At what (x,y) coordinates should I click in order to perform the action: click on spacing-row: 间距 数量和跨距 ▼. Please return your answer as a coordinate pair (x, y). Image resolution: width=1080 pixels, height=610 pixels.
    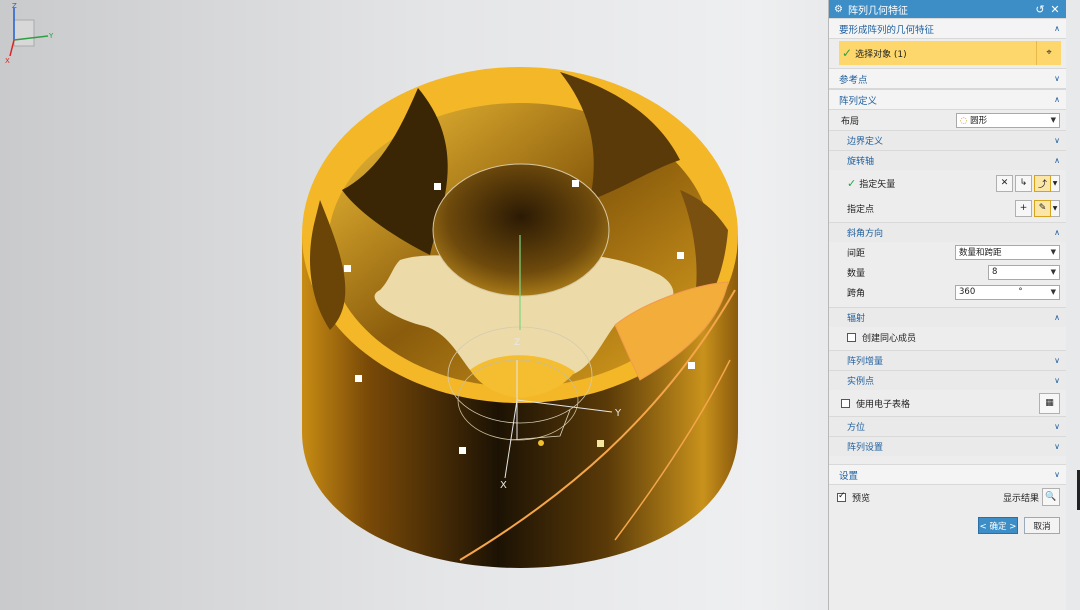
    Looking at the image, I should click on (947, 252).